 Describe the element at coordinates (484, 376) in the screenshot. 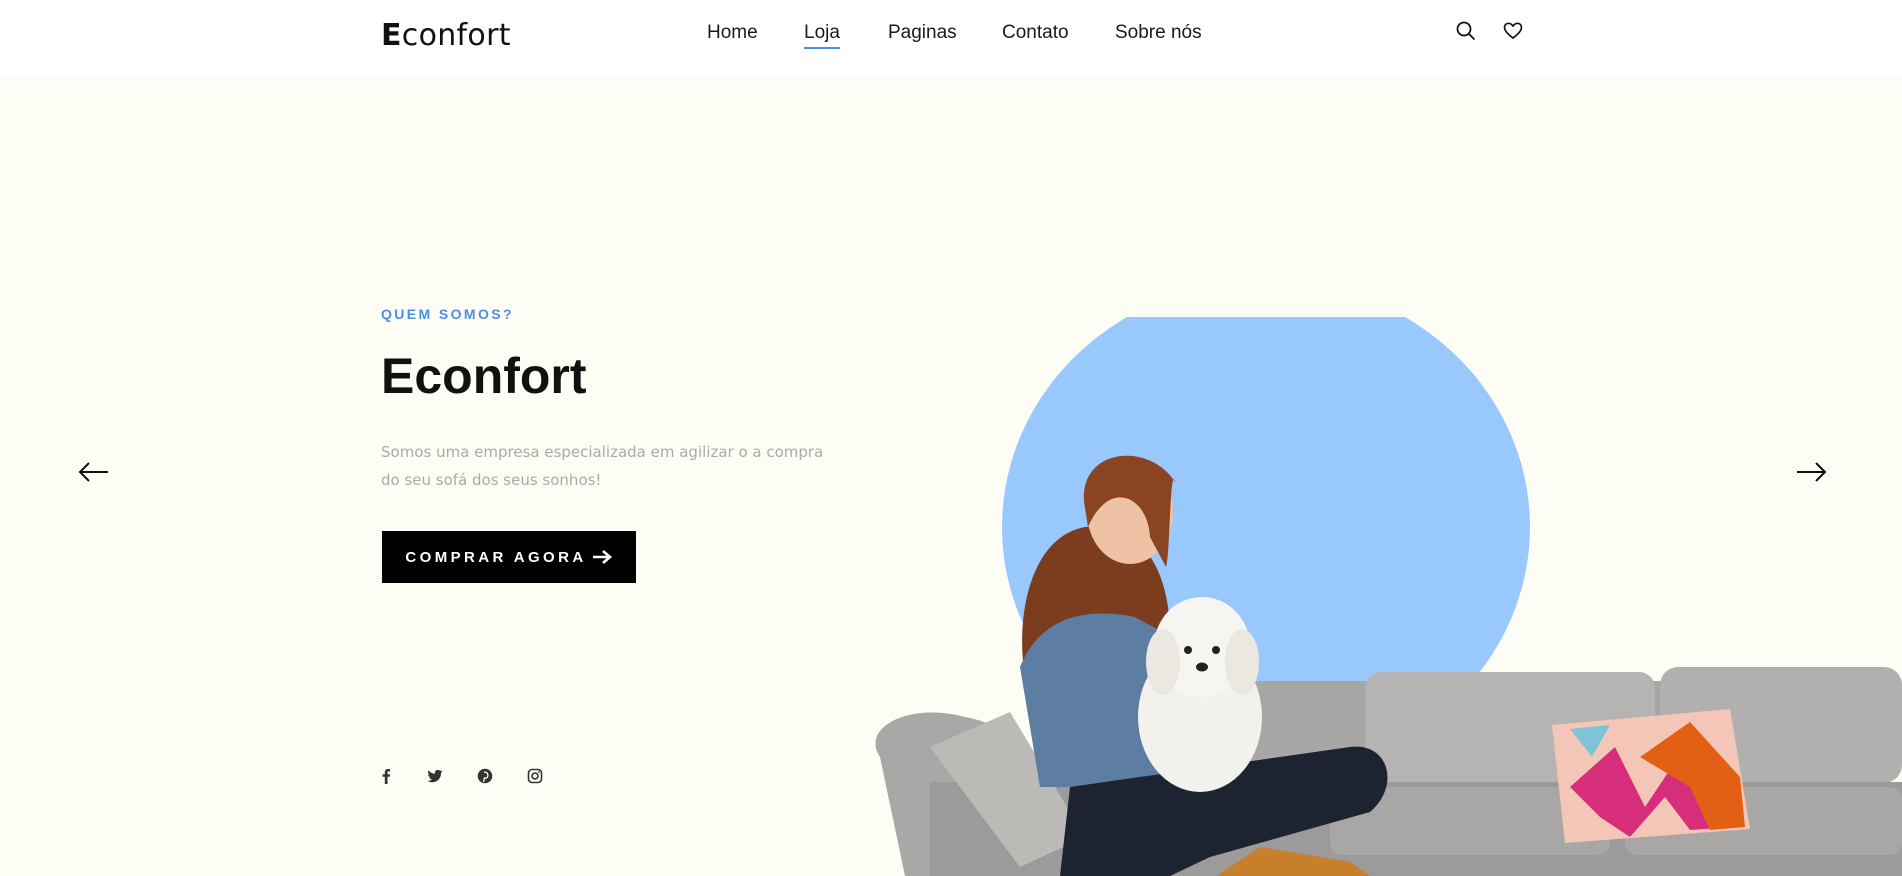

I see `hero-title: Econfort` at that location.